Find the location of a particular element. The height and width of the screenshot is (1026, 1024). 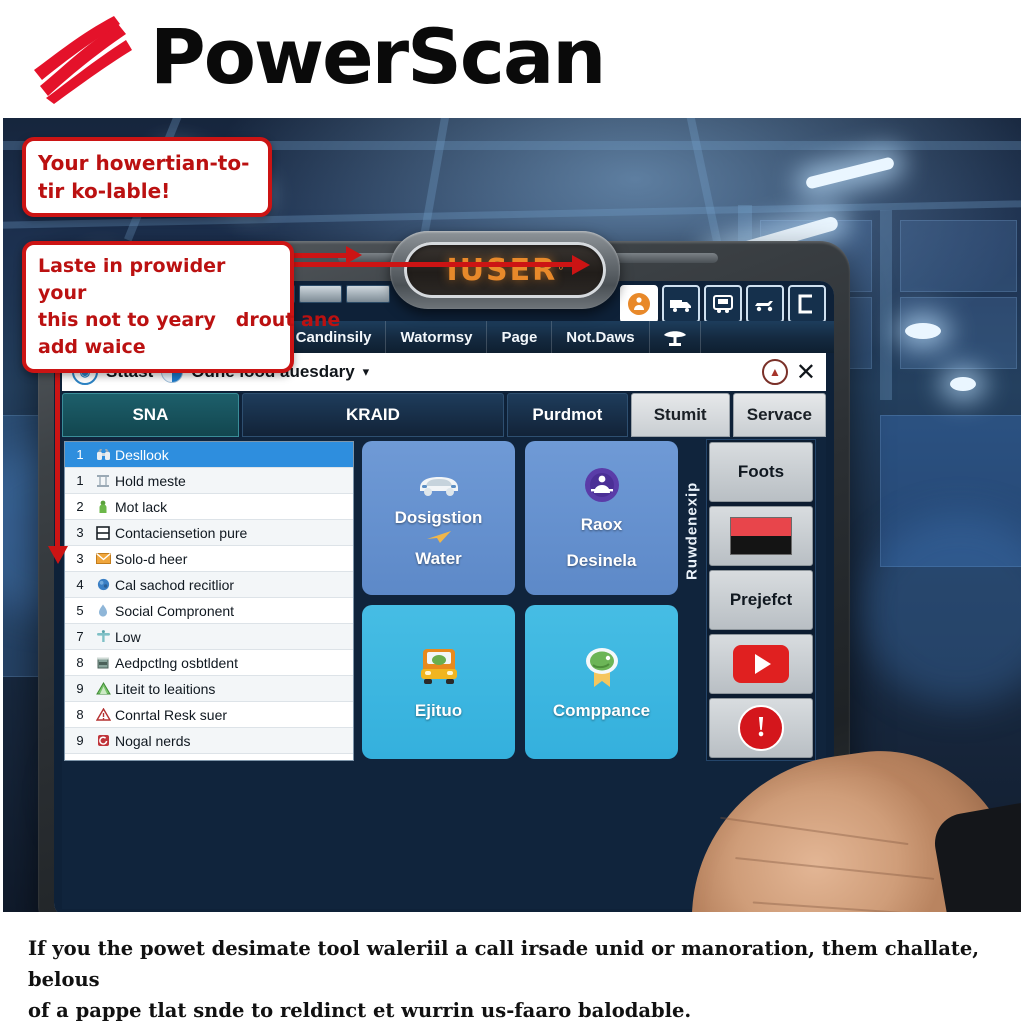

list-item: 9 Nogal nerds is located at coordinates (209, 741).